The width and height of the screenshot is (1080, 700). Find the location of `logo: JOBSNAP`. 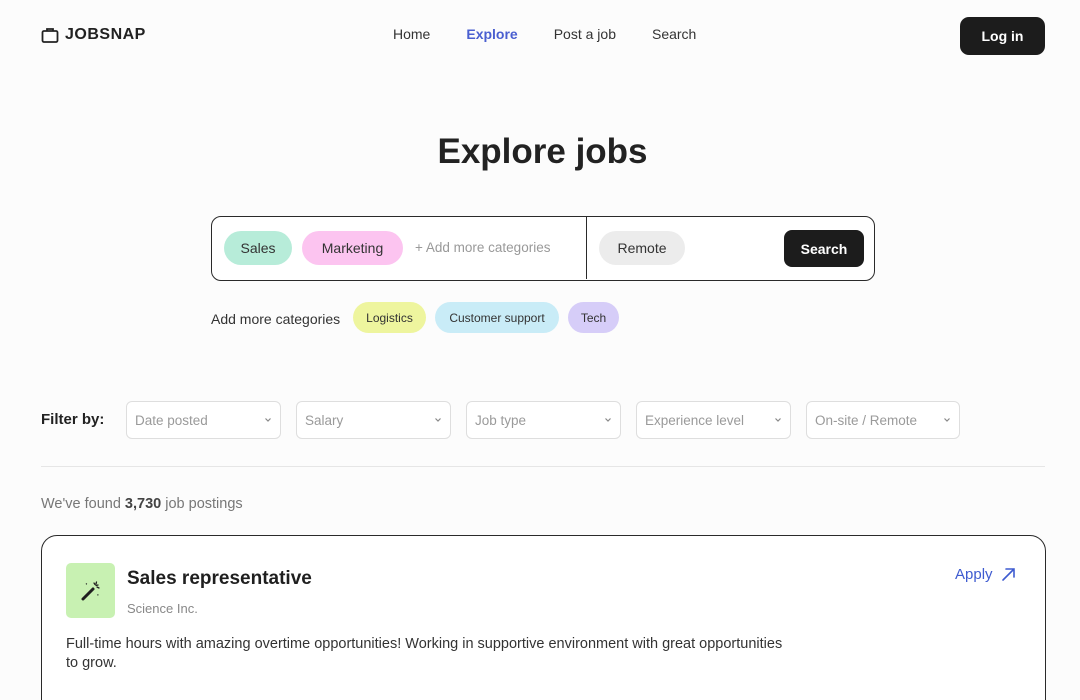

logo: JOBSNAP is located at coordinates (93, 35).